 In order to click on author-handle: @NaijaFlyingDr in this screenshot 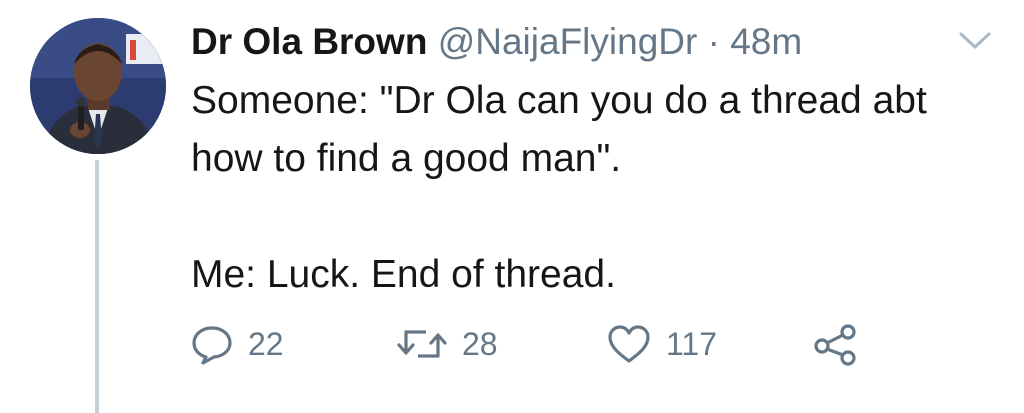, I will do `click(568, 41)`.